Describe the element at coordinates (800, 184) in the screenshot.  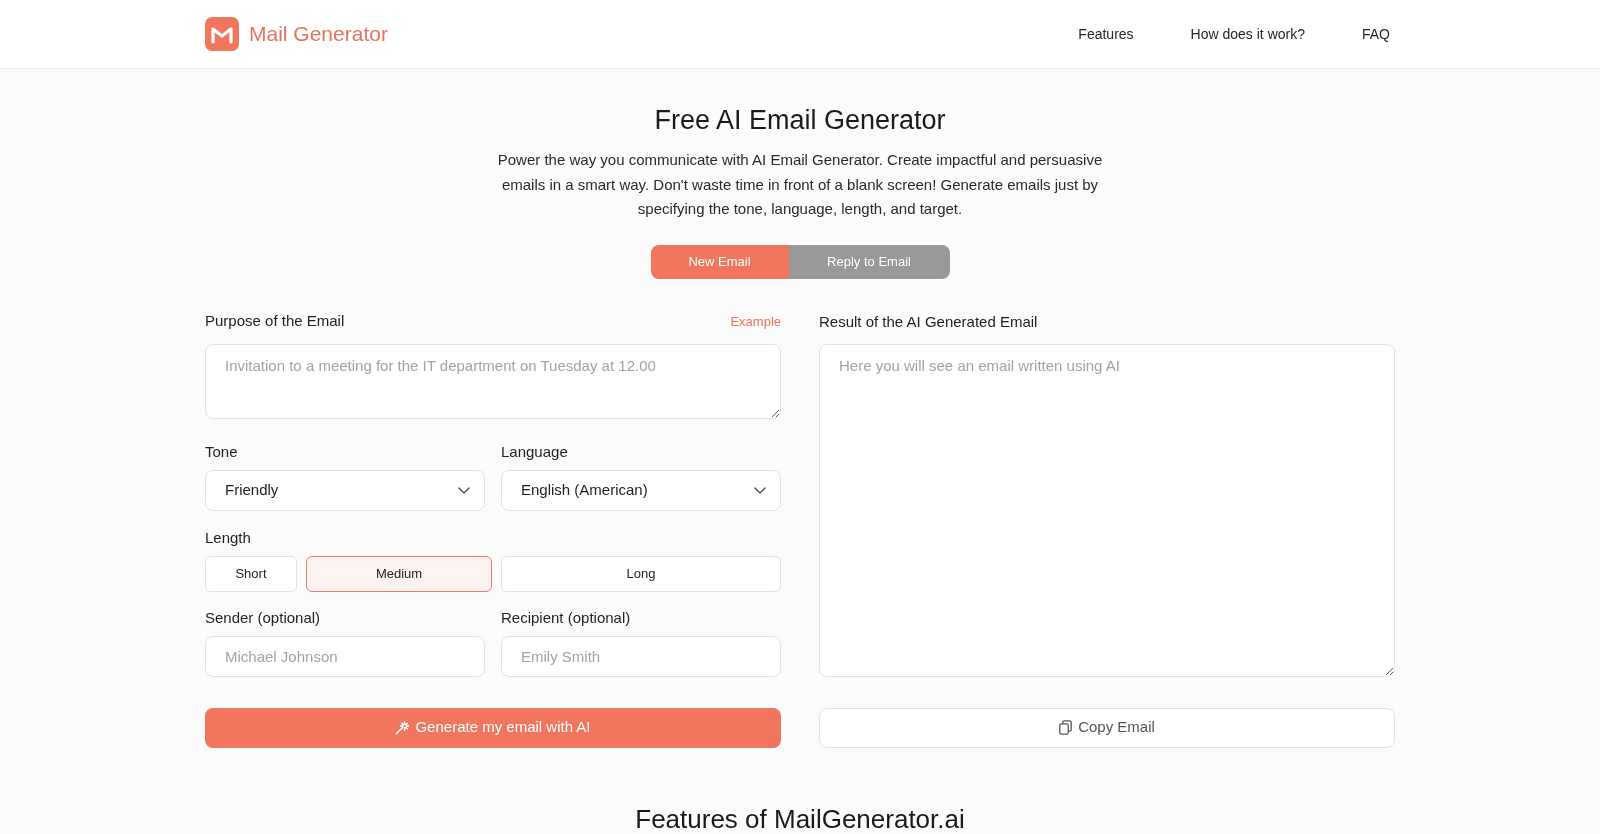
I see `page-description: Power the way you communicate with AI Email Generator. Create impactful and persuasive emails in a smart way. Don't waste time in front of a blank screen! Generate emails just by specifying the tone, language, length, and target.` at that location.